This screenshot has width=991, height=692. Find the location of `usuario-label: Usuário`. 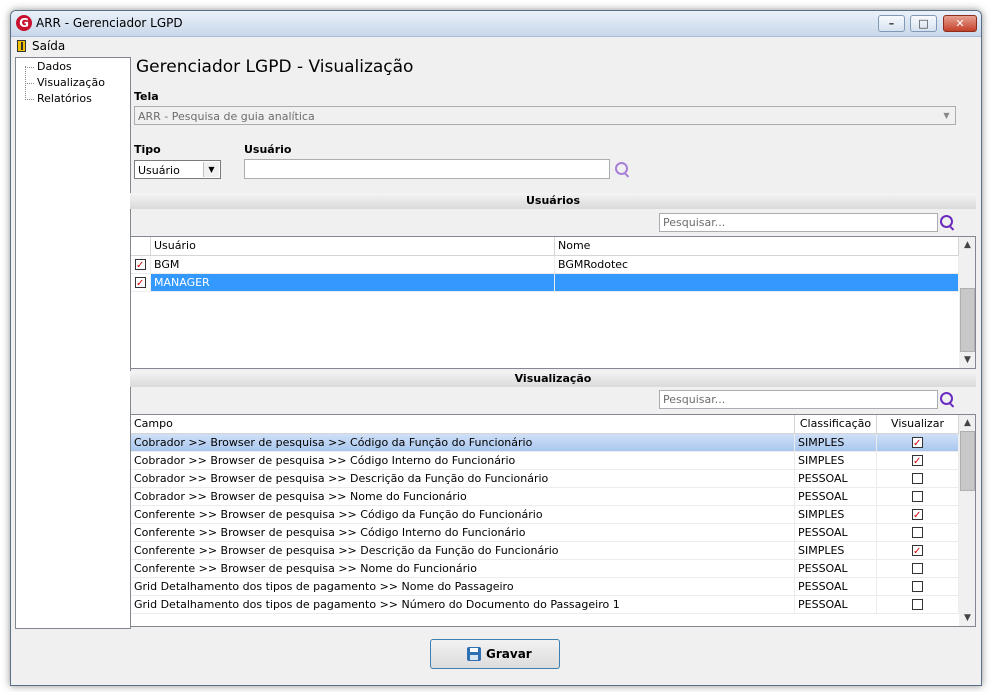

usuario-label: Usuário is located at coordinates (268, 149).